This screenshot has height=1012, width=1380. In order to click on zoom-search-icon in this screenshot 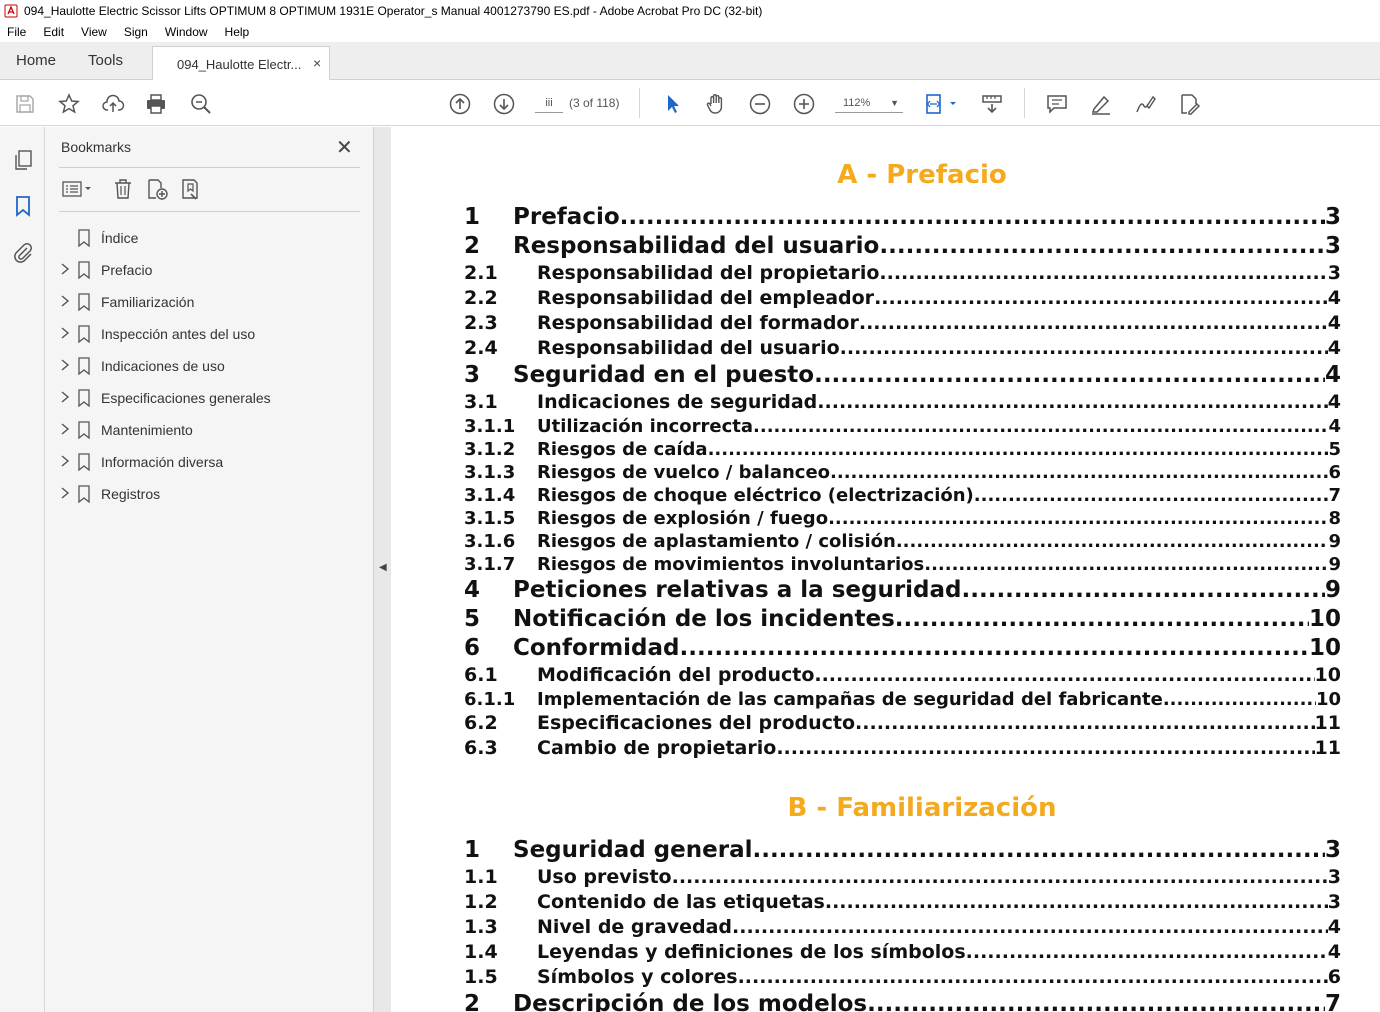, I will do `click(201, 104)`.